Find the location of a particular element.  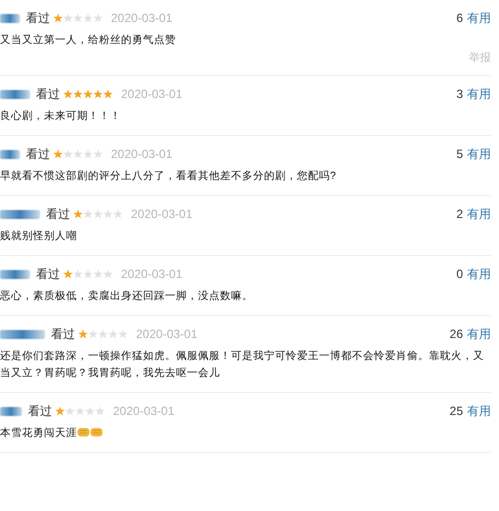

comment-text: 早就看不惯这部剧的评分上八分了，看看其他差不多分的剧，您配吗? is located at coordinates (168, 176).